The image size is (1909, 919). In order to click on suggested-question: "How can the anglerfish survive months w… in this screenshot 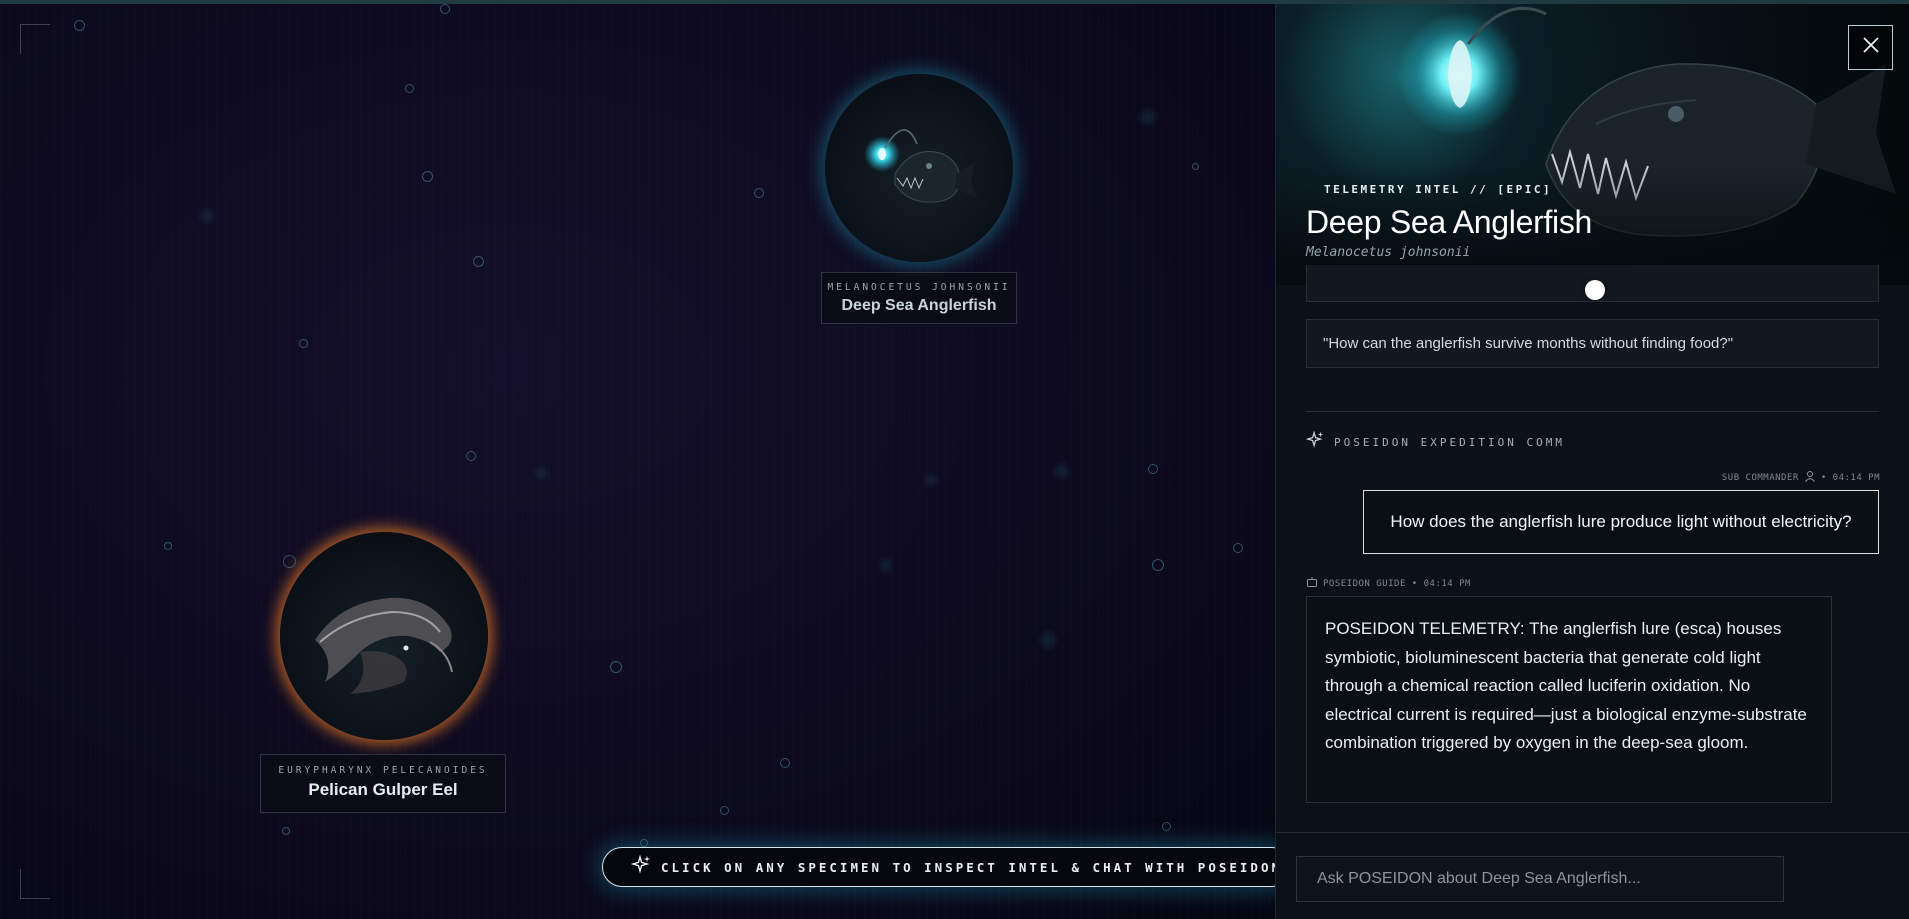, I will do `click(1592, 343)`.